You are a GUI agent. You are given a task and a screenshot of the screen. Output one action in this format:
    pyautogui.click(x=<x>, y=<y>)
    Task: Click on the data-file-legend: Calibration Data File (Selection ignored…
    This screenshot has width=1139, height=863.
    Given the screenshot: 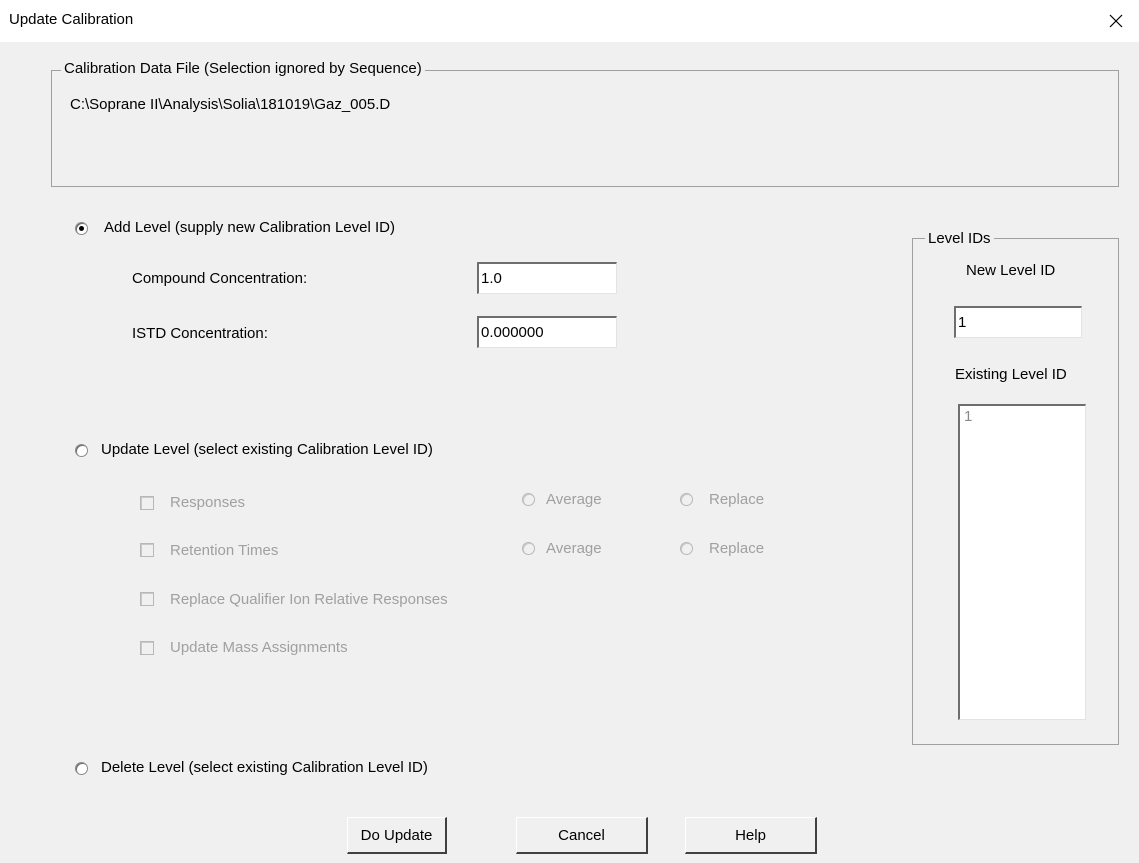 What is the action you would take?
    pyautogui.click(x=243, y=68)
    